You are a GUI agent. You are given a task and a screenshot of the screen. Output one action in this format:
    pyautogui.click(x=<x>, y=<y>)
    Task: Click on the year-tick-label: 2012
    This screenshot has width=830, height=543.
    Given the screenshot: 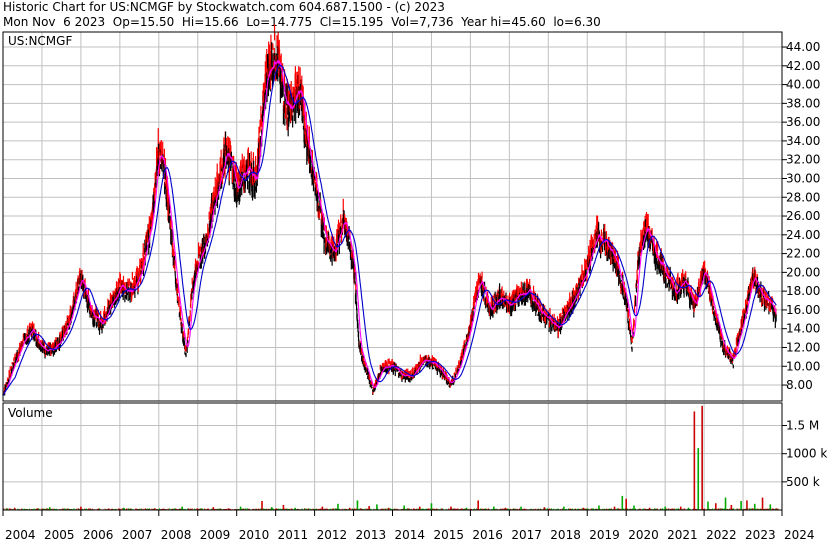 What is the action you would take?
    pyautogui.click(x=332, y=535)
    